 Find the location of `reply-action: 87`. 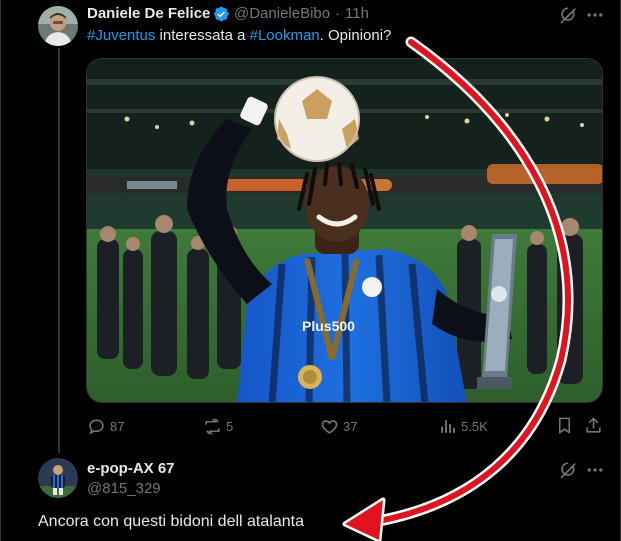

reply-action: 87 is located at coordinates (105, 426).